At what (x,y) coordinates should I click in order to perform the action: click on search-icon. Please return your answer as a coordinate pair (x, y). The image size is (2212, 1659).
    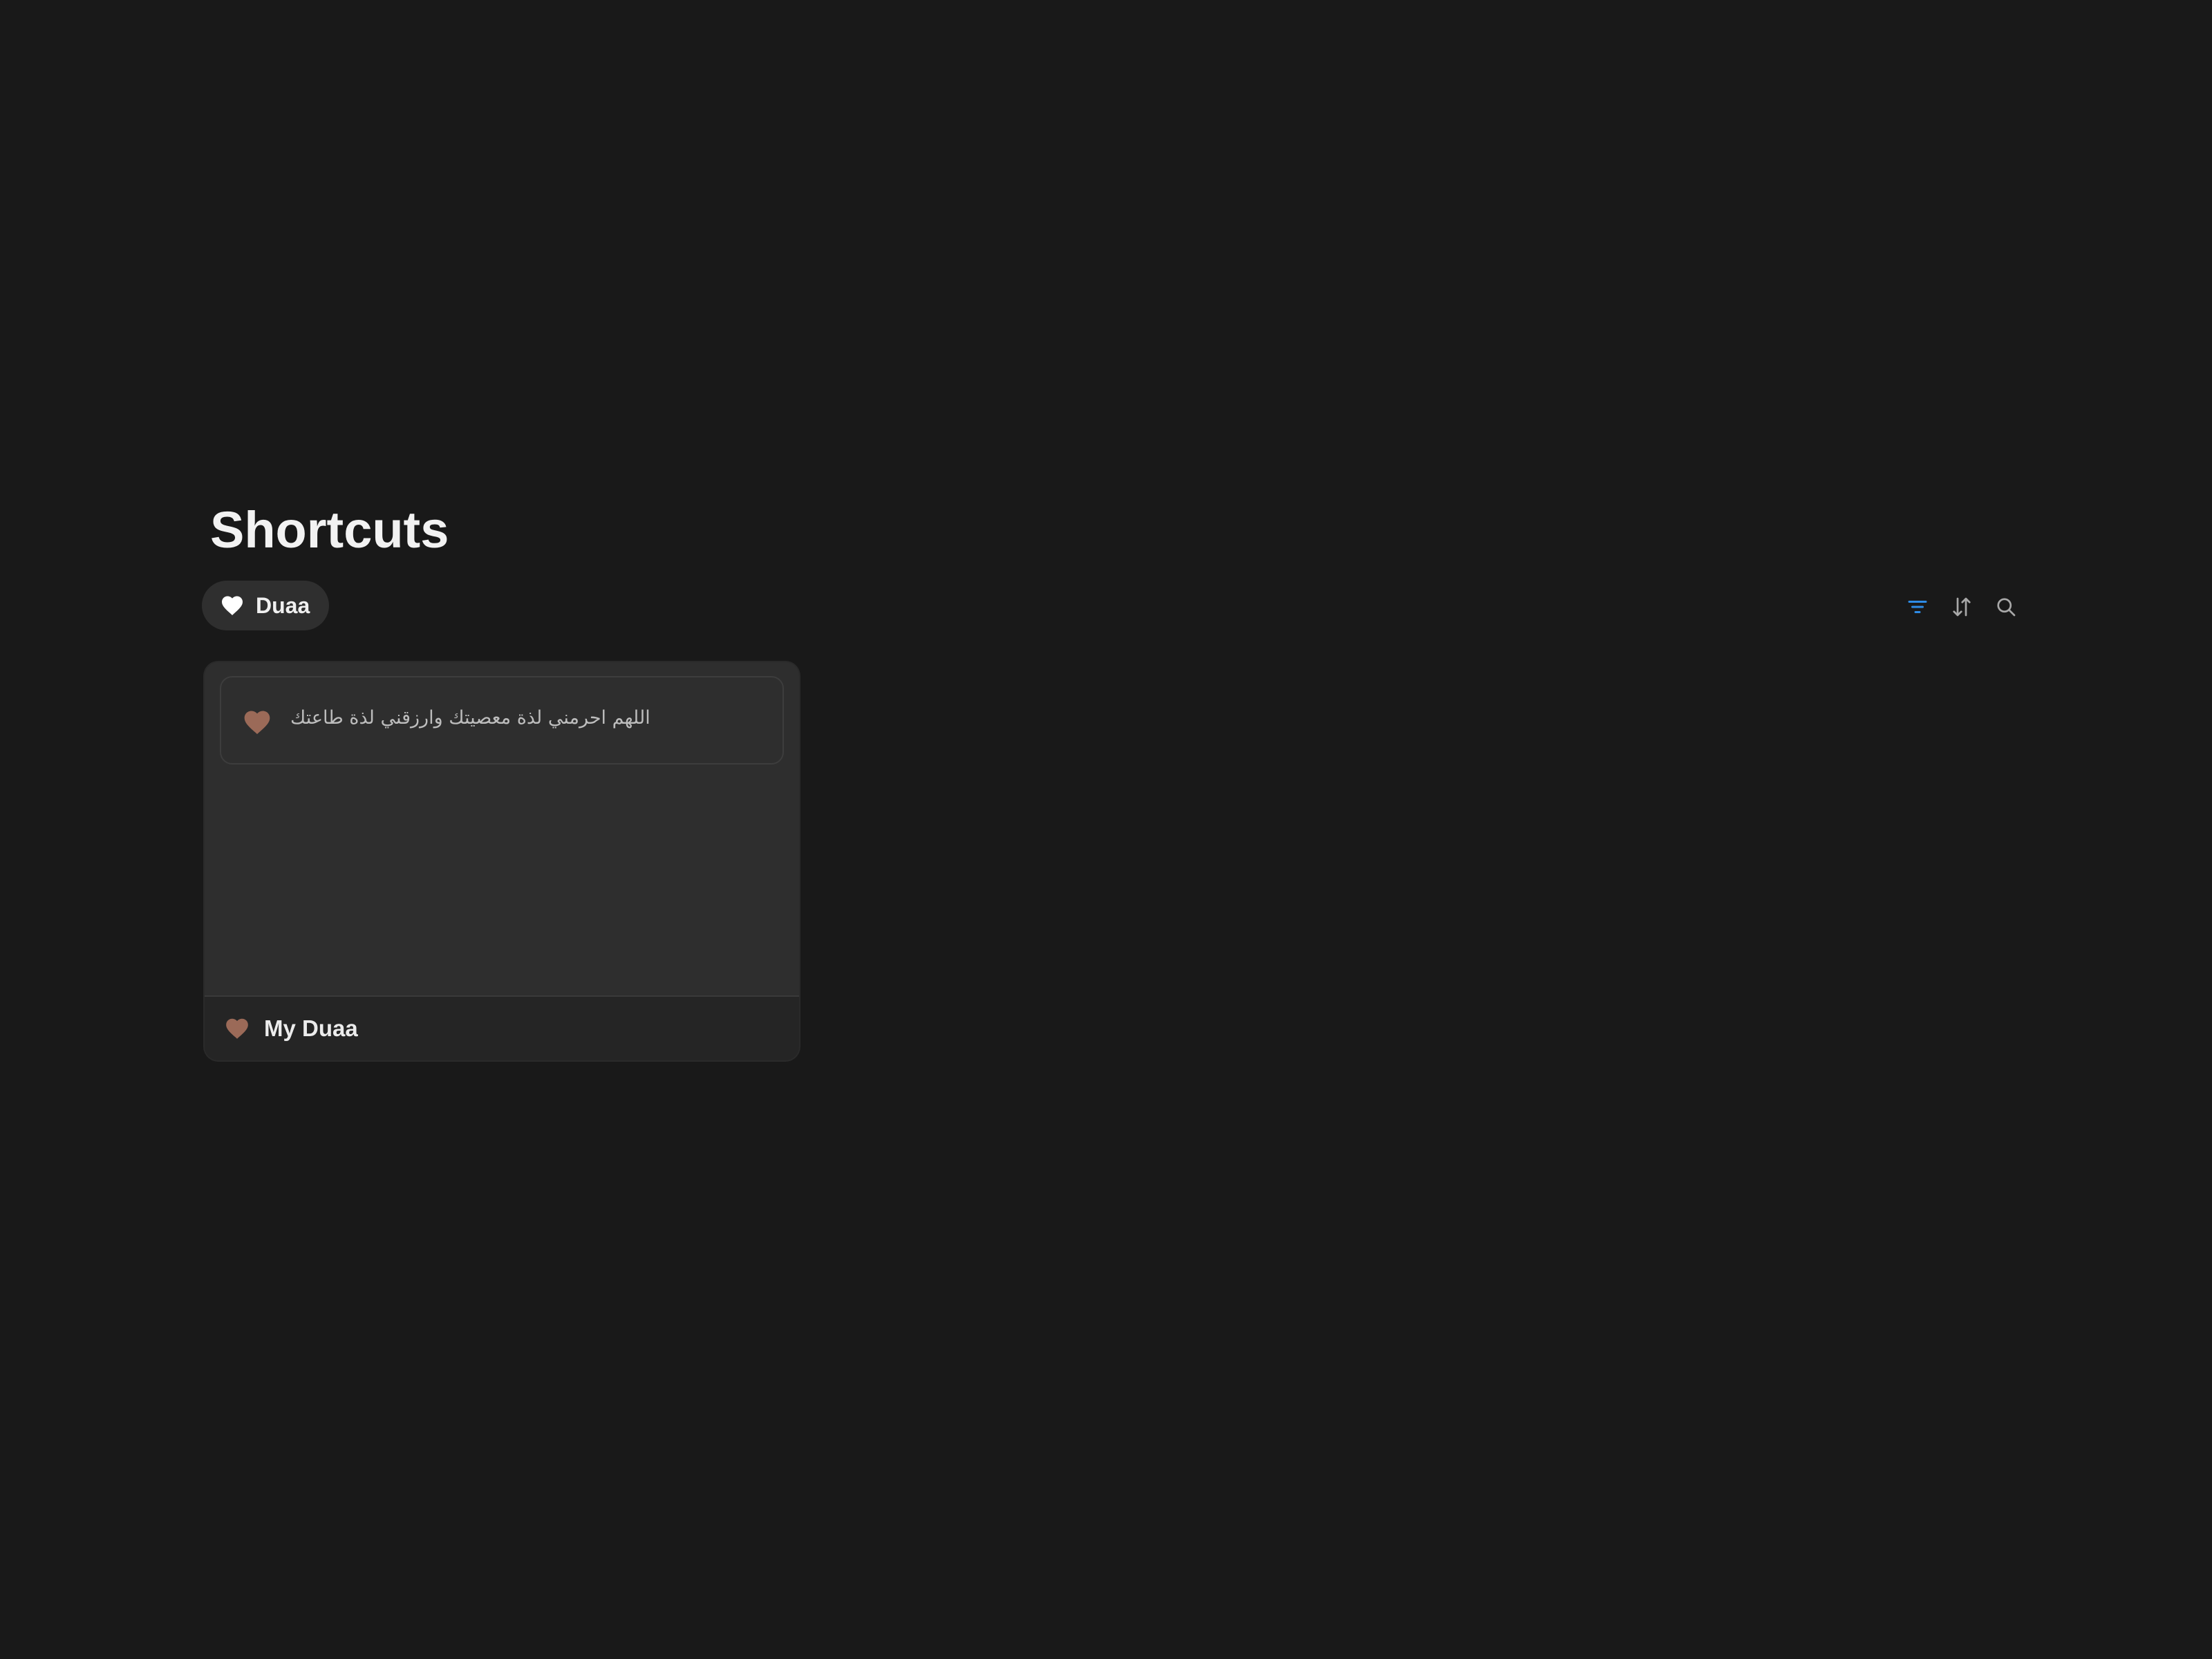
    Looking at the image, I should click on (2007, 607).